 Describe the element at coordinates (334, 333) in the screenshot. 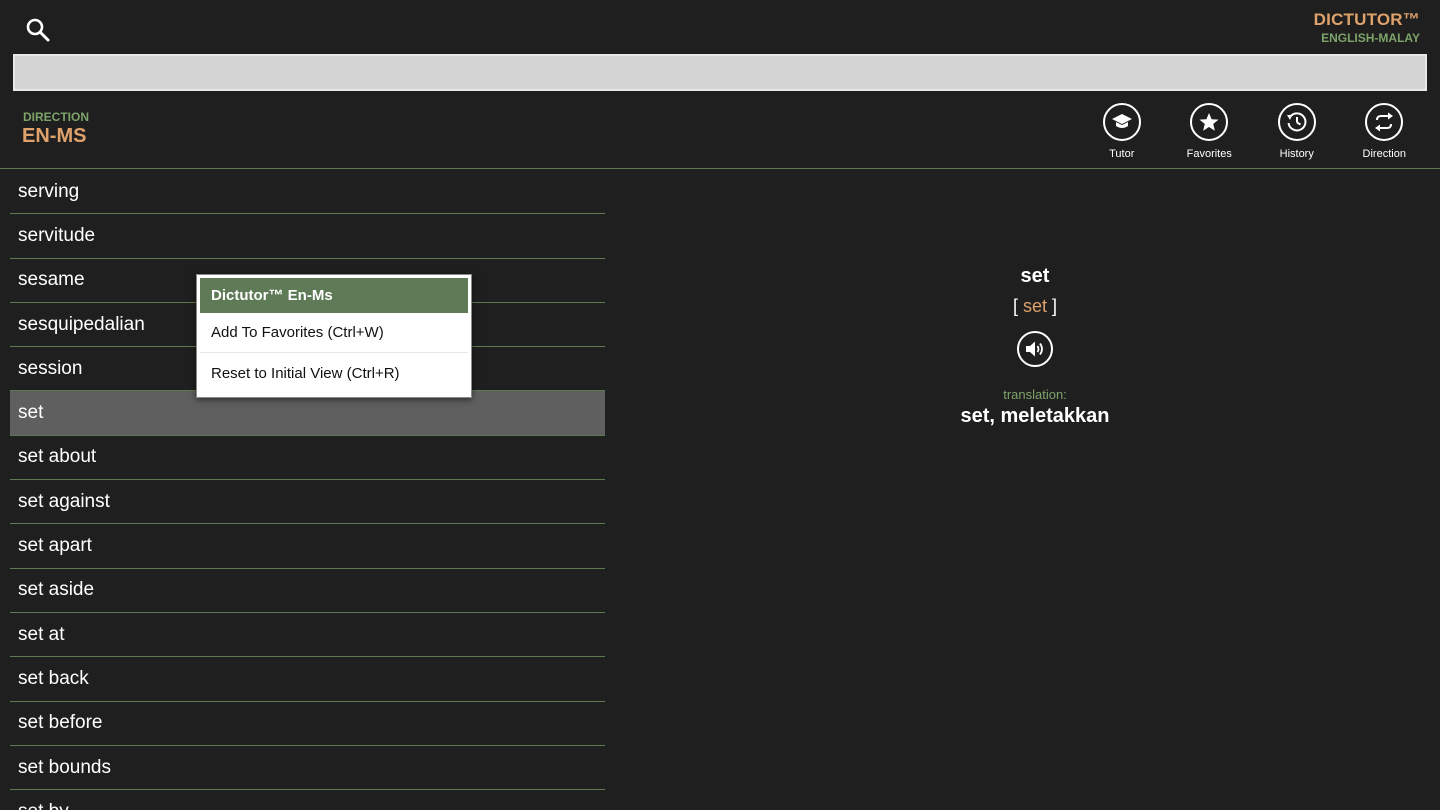

I see `add-to-favorites-menu-item: Add To Favorites (Ctrl+W)` at that location.